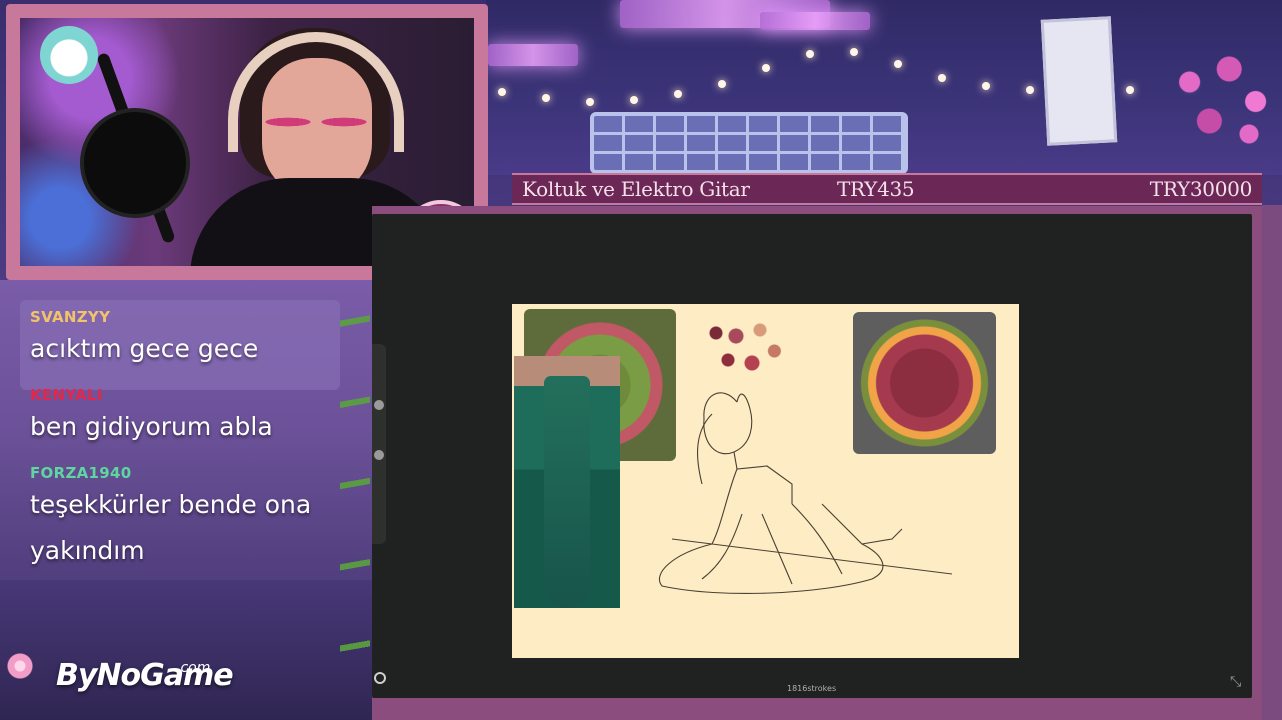 This screenshot has height=720, width=1282. Describe the element at coordinates (636, 189) in the screenshot. I see `goal-item-name: Koltuk ve Elektro Gitar` at that location.